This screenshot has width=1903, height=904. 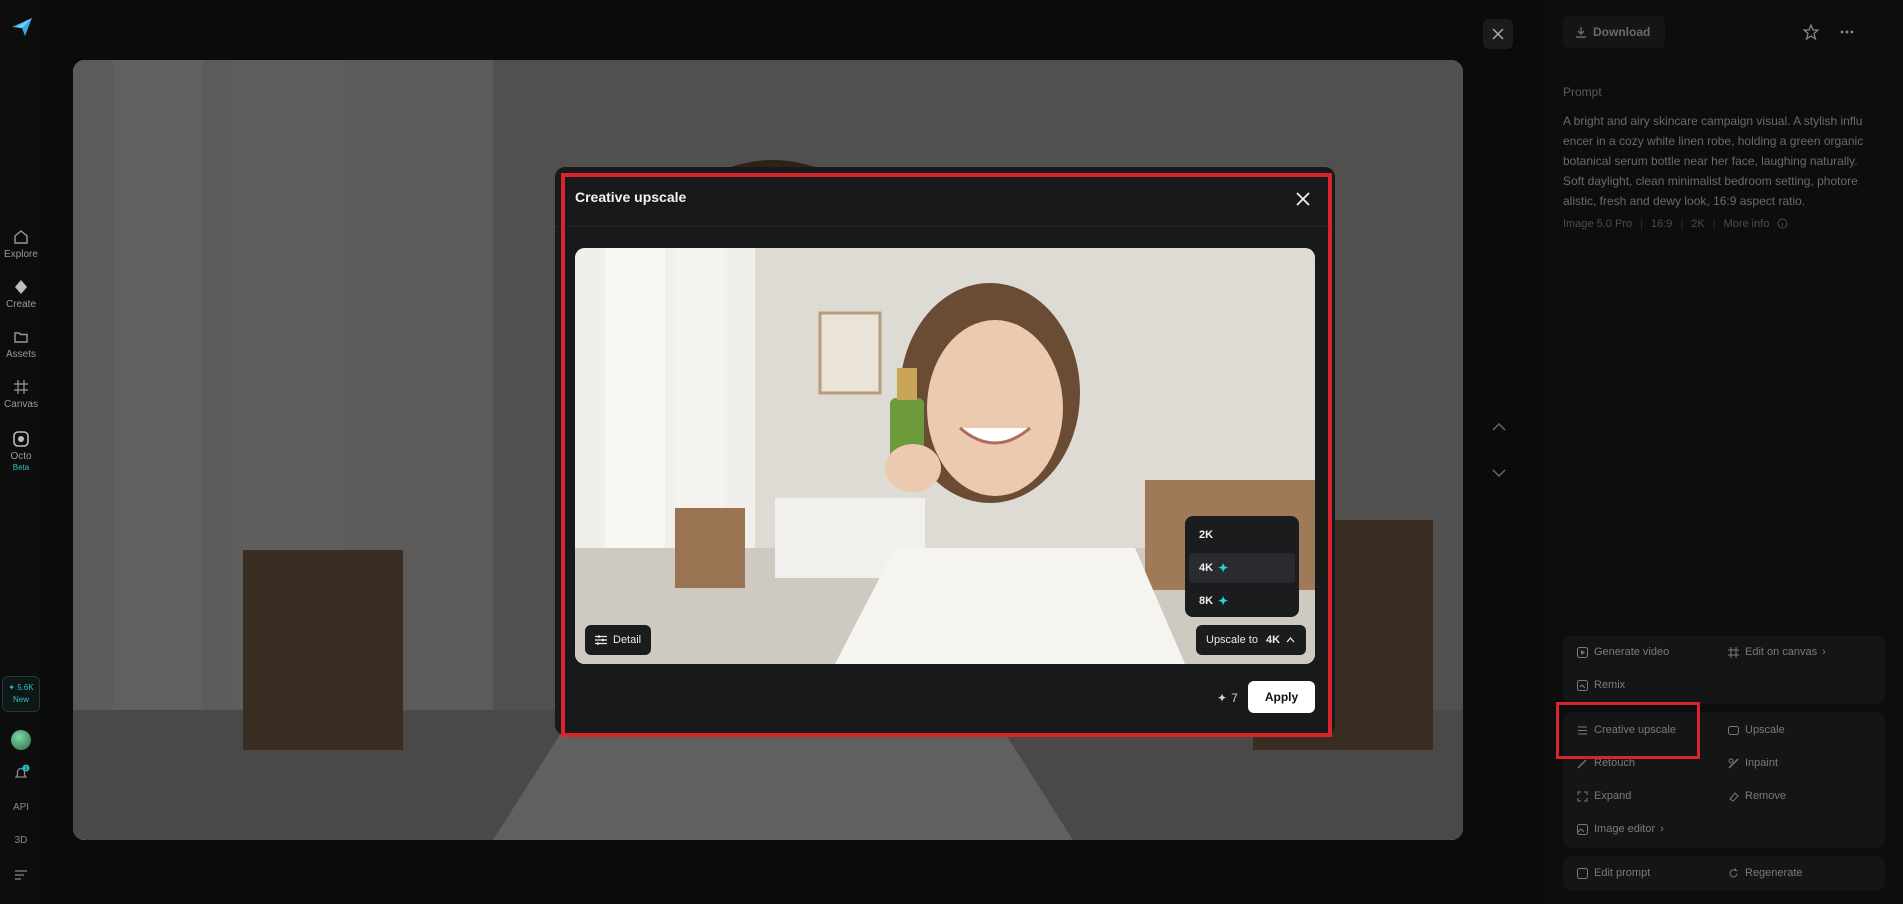 What do you see at coordinates (1582, 763) in the screenshot?
I see `brush-icon` at bounding box center [1582, 763].